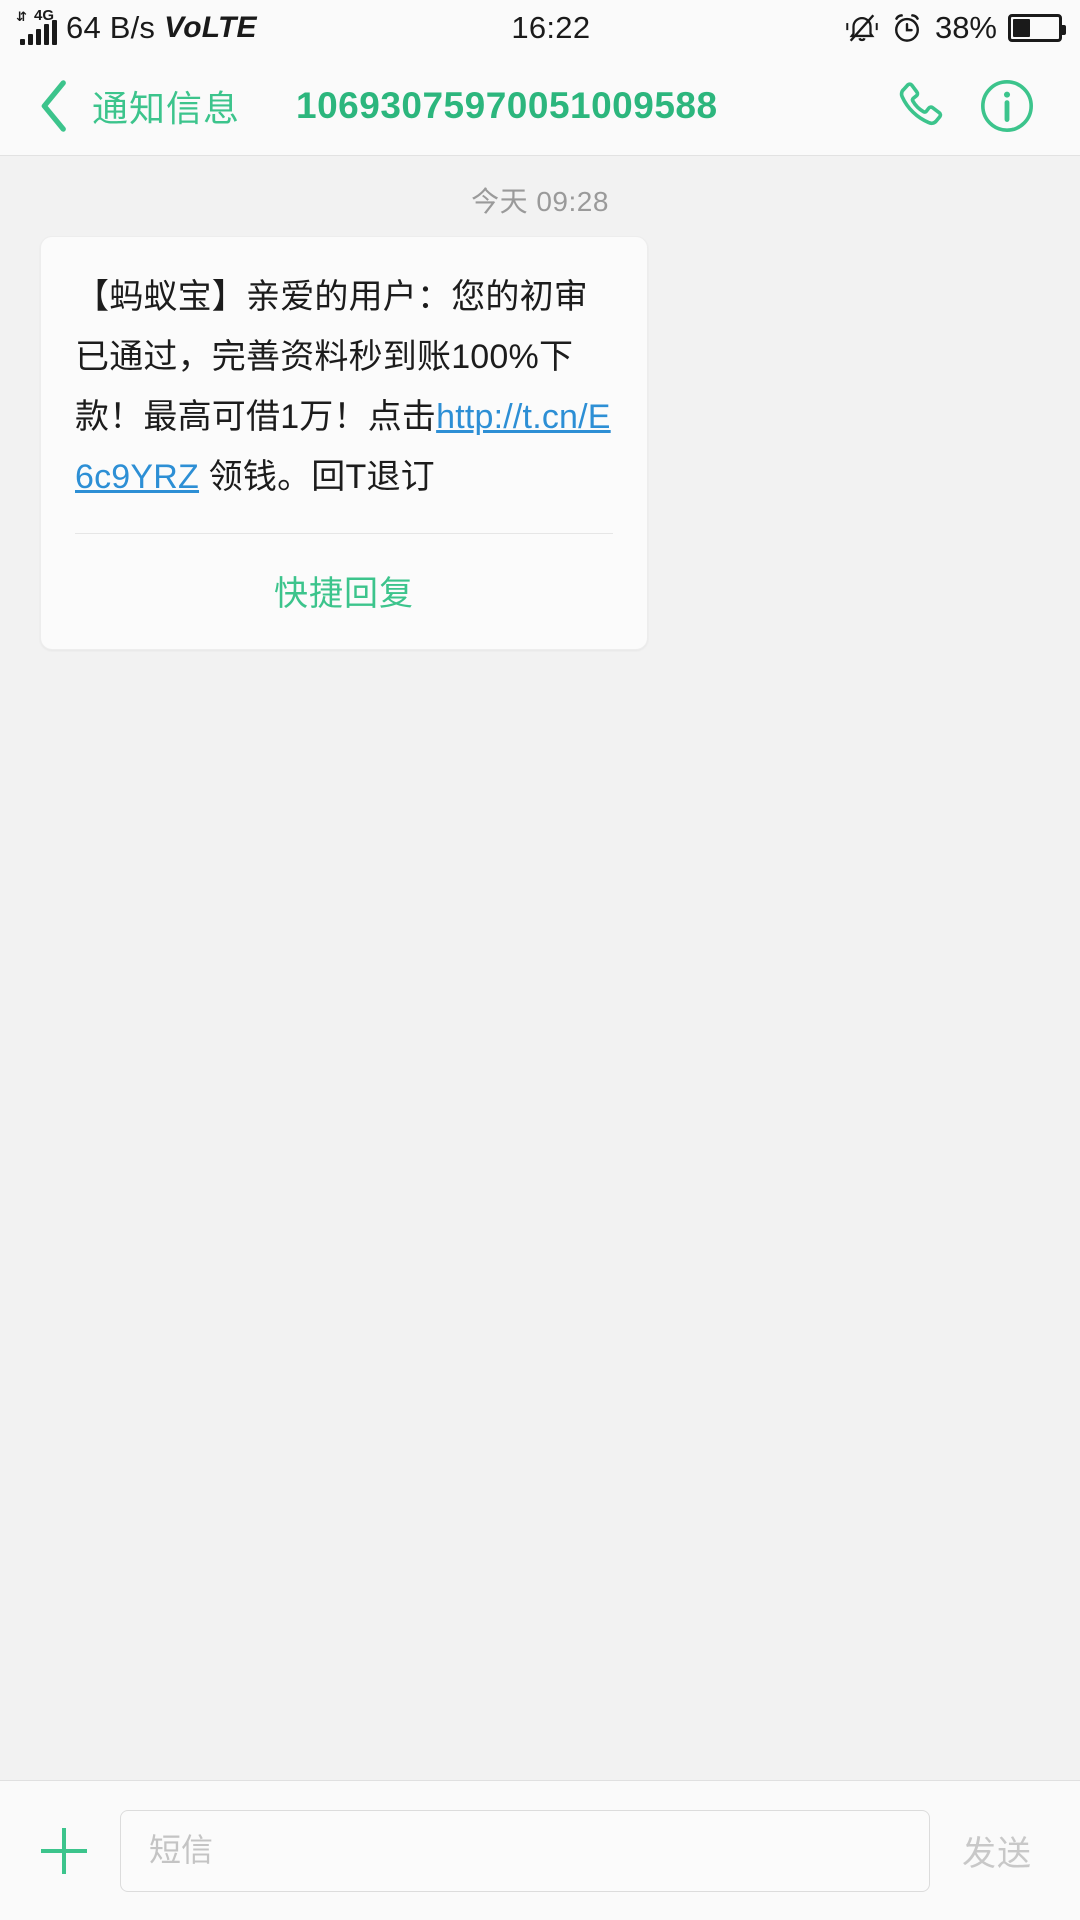 This screenshot has width=1080, height=1920. I want to click on battery-percent-label: 38%, so click(965, 27).